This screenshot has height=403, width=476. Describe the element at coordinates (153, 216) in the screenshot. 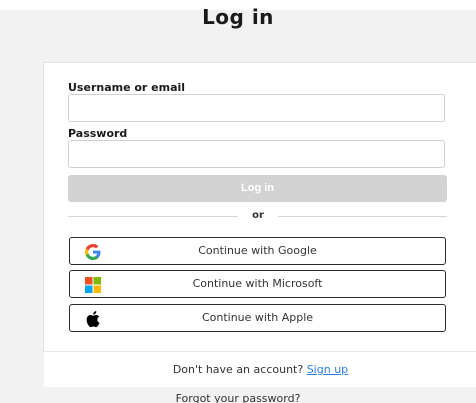

I see `divider-line-left` at that location.